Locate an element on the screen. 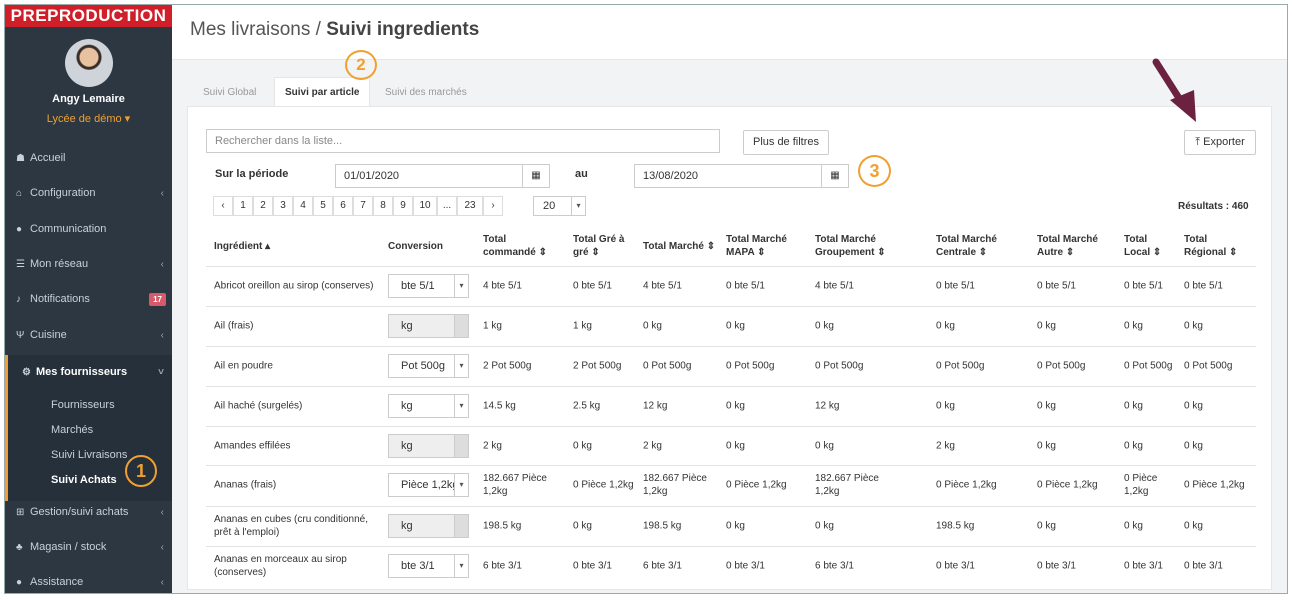  date-from-field: 01/01/2020 is located at coordinates (429, 176).